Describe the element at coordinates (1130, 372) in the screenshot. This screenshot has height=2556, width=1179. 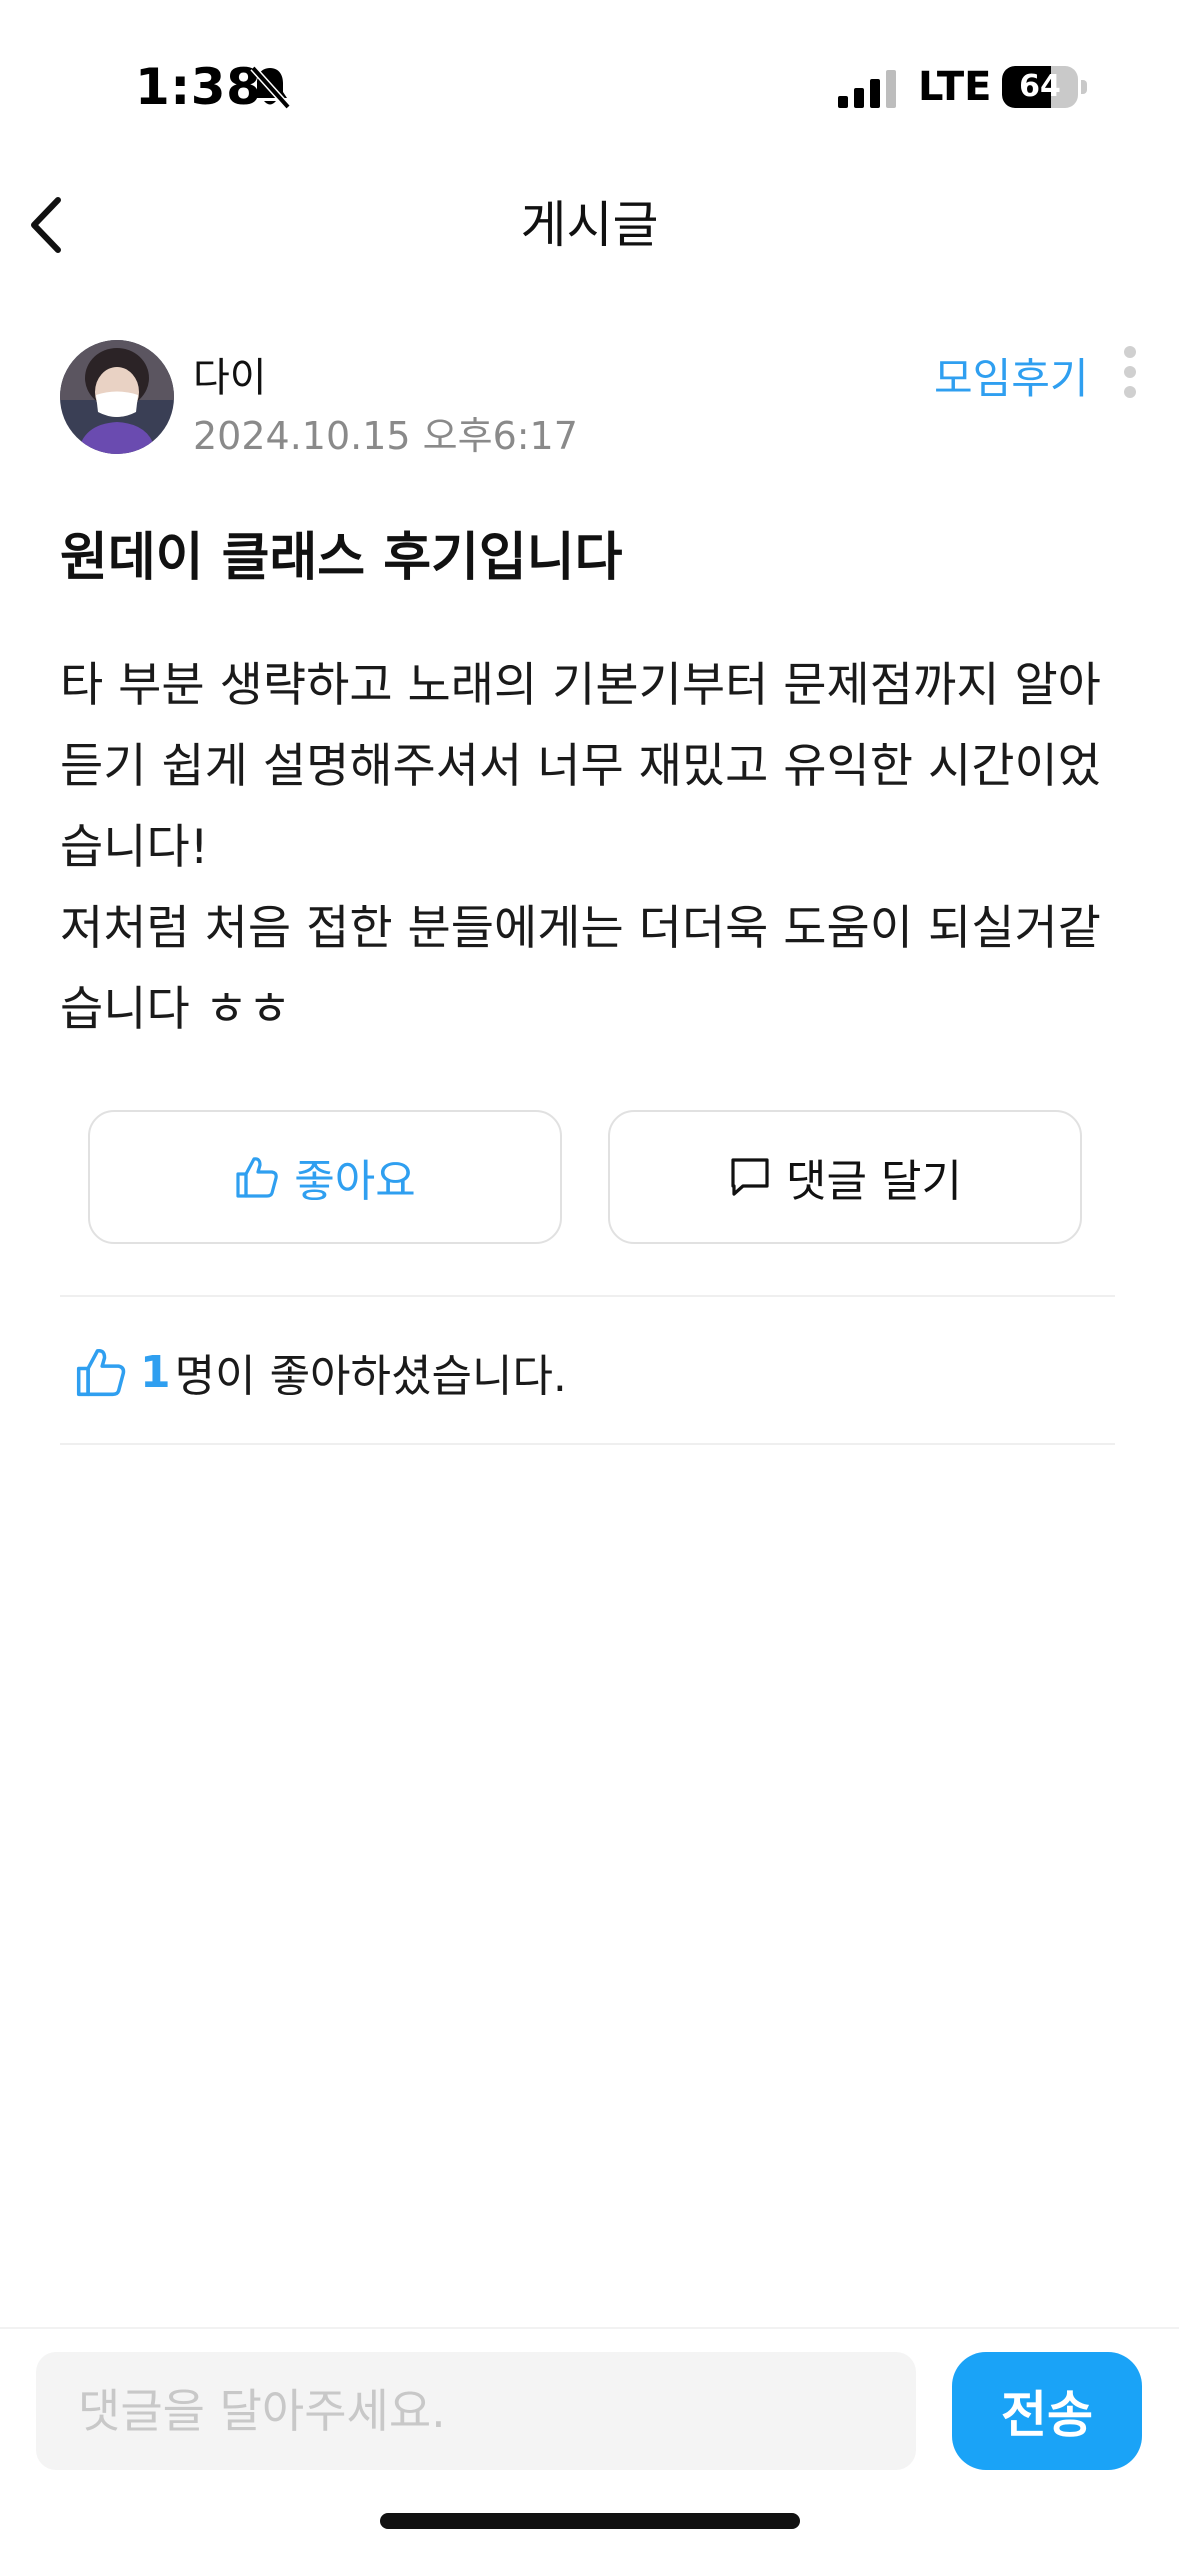
I see `more-vertical-icon` at that location.